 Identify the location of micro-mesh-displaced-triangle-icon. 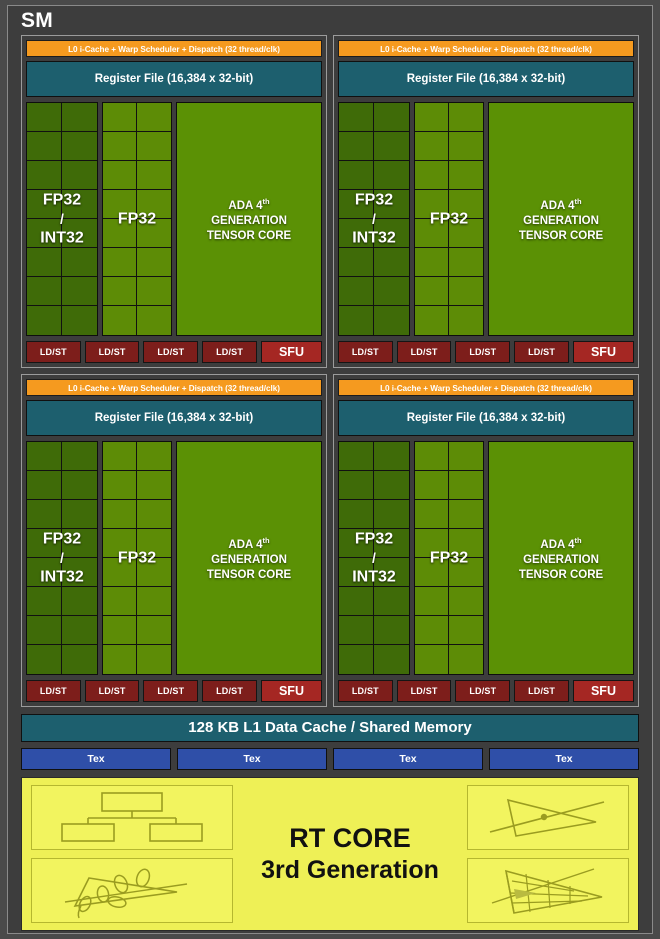
(548, 890).